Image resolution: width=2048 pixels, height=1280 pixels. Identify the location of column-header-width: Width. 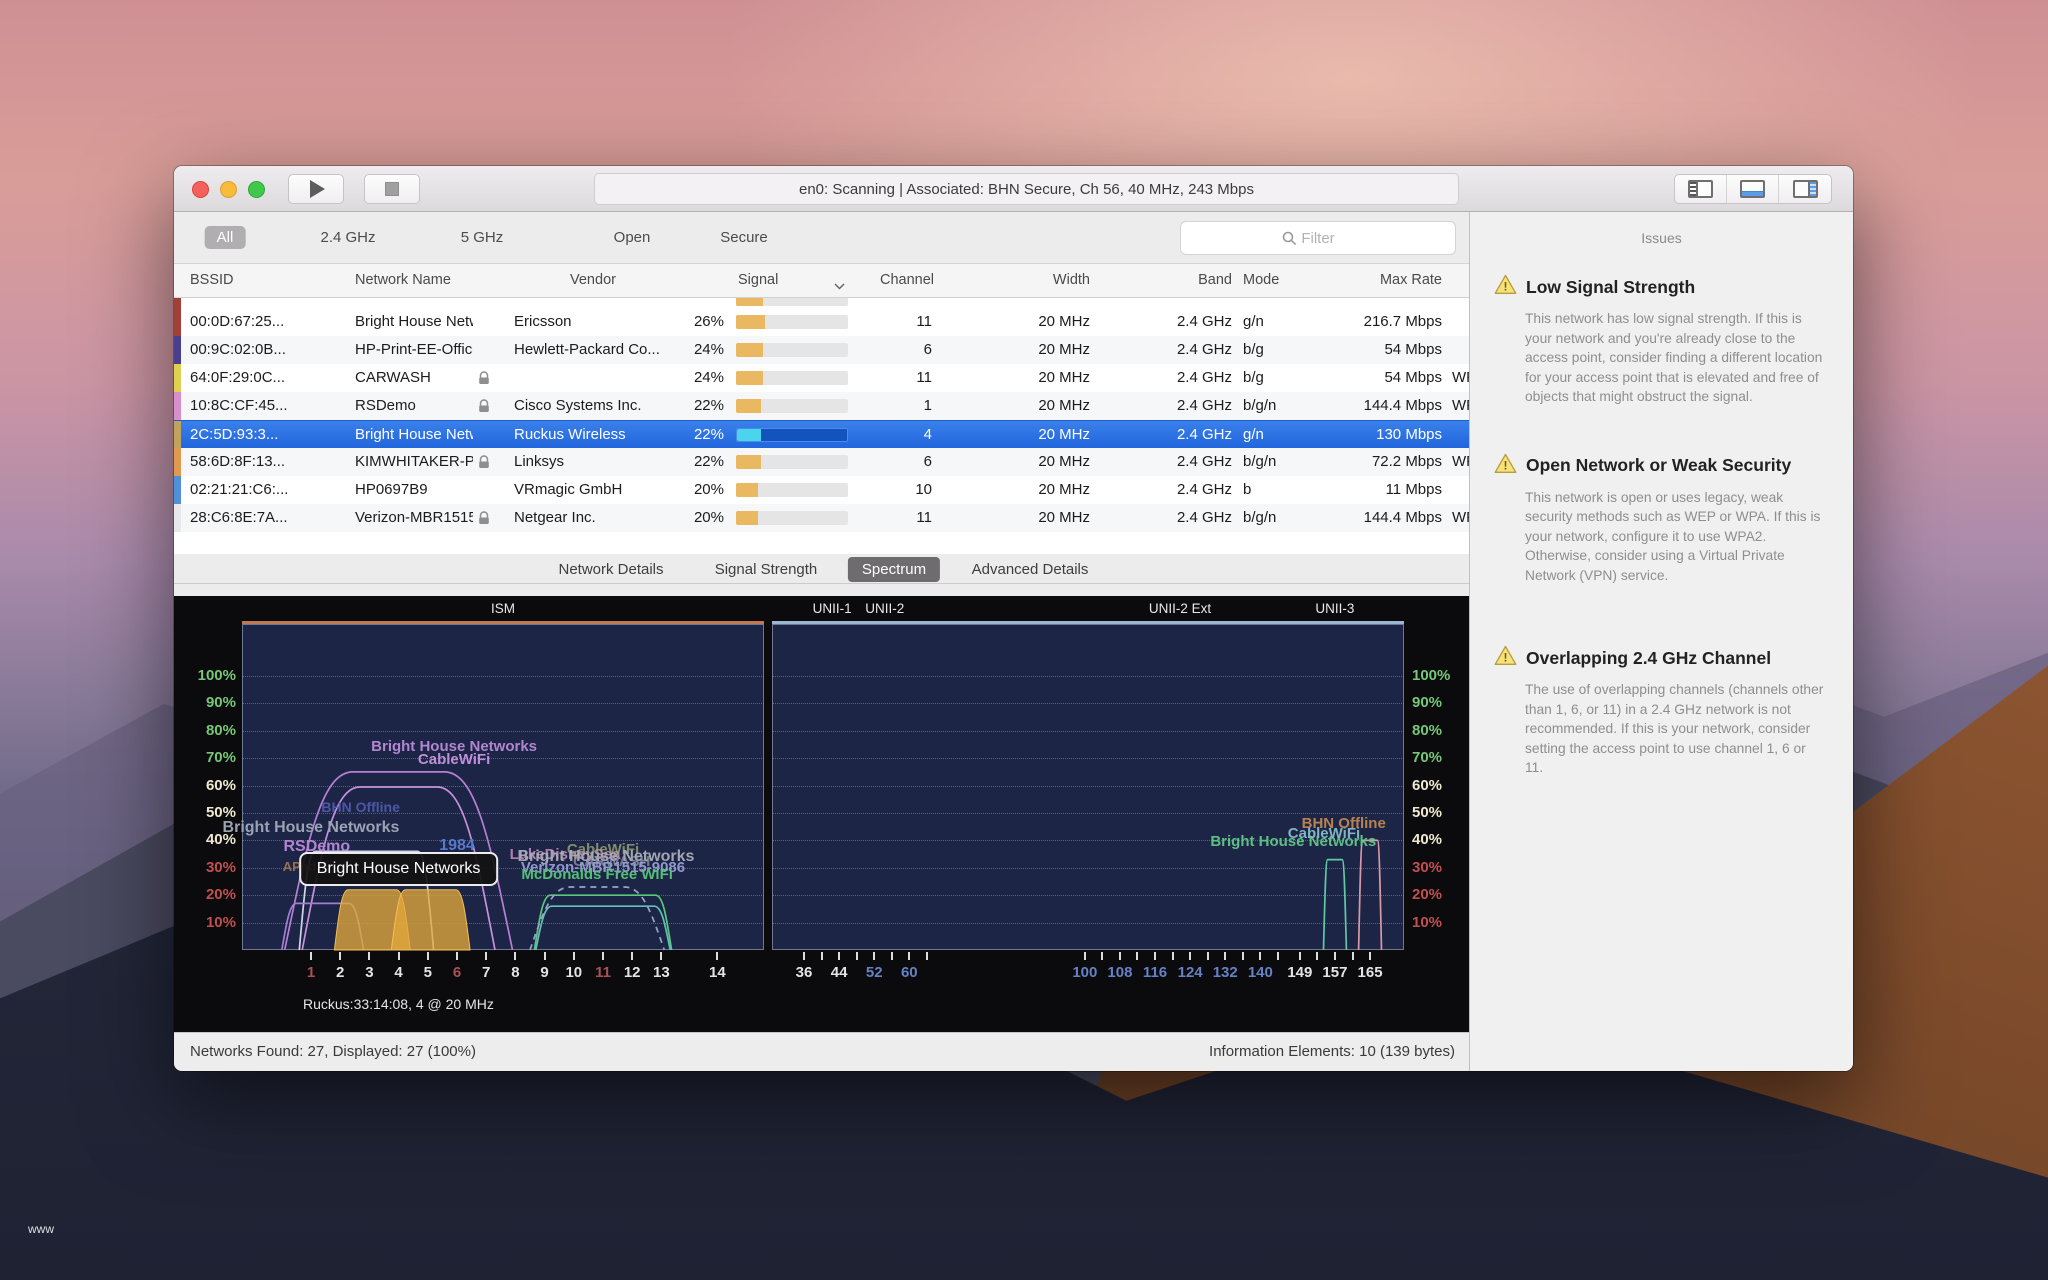
(1071, 280).